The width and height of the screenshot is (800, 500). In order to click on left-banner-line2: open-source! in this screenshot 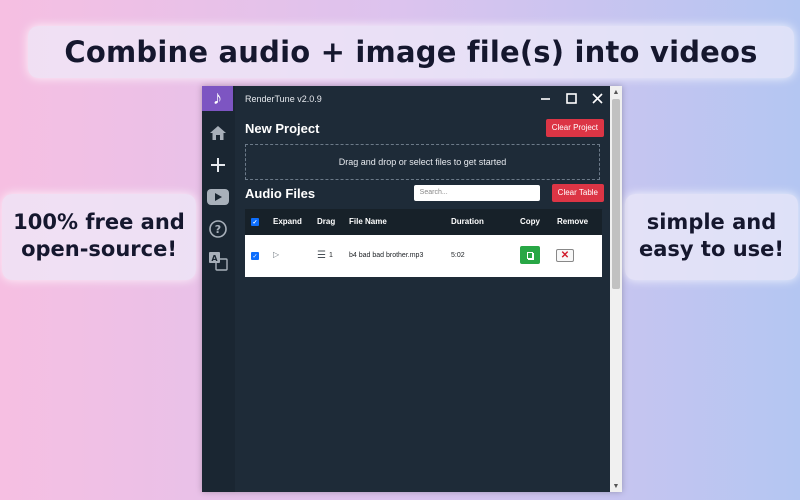, I will do `click(99, 249)`.